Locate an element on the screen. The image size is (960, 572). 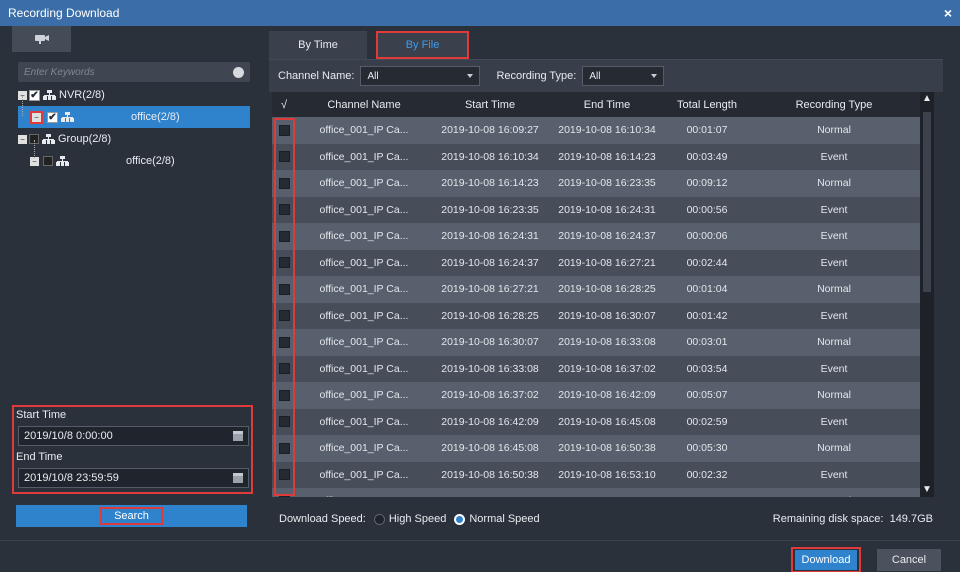
recording-type-select: All is located at coordinates (623, 76).